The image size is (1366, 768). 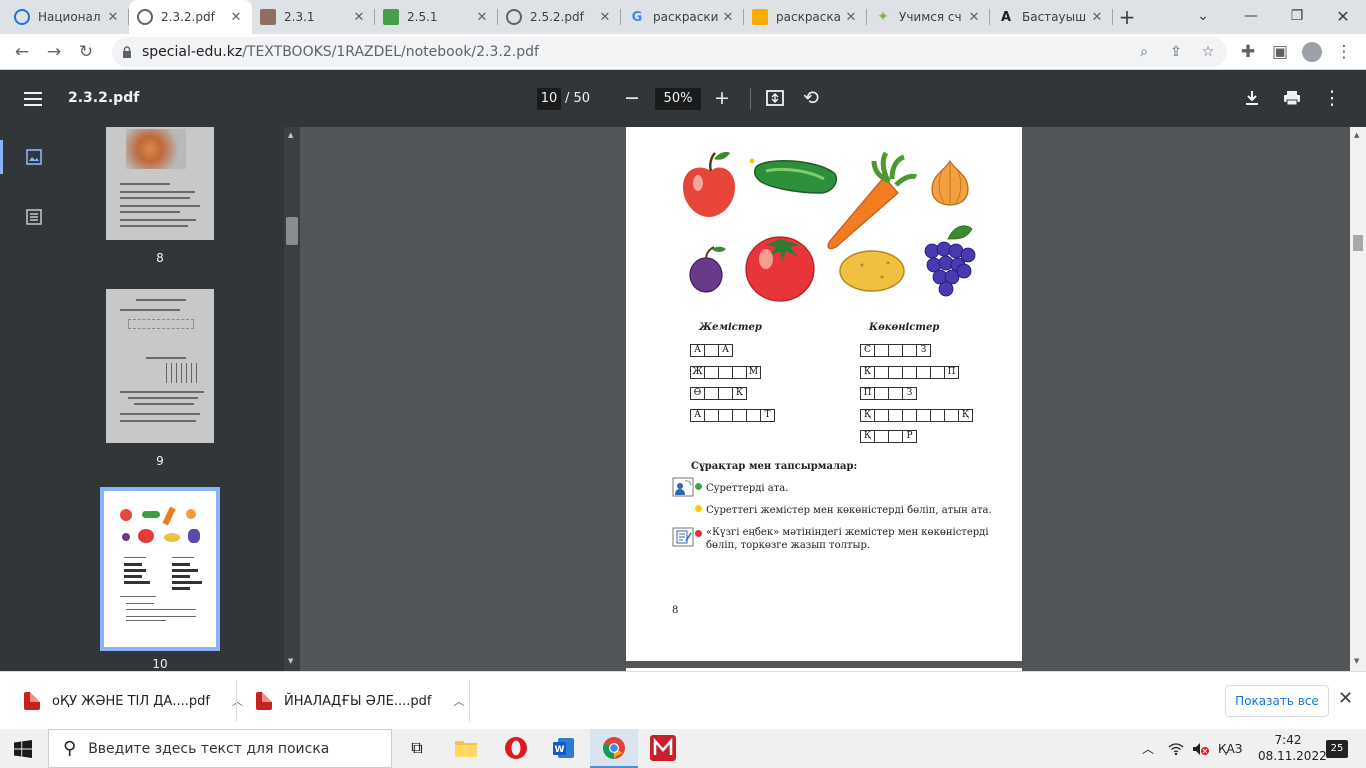 I want to click on rotate-icon: ⟲, so click(x=811, y=98).